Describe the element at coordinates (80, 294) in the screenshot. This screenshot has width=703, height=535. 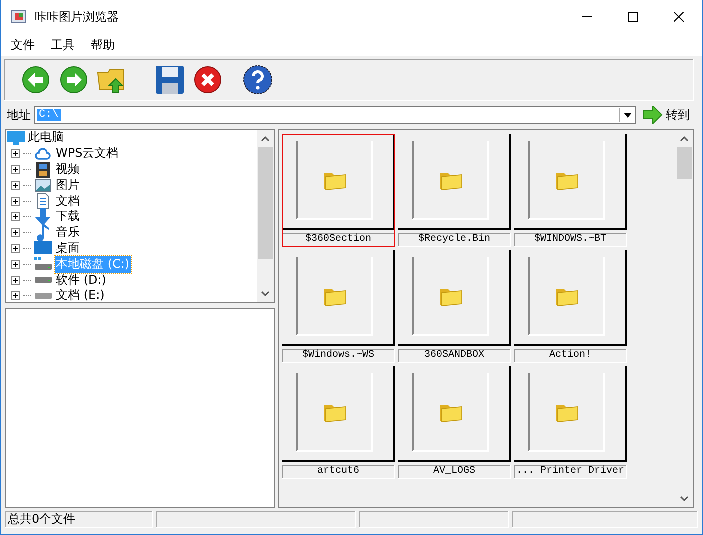
I see `tree-item: 文档 (E:)` at that location.